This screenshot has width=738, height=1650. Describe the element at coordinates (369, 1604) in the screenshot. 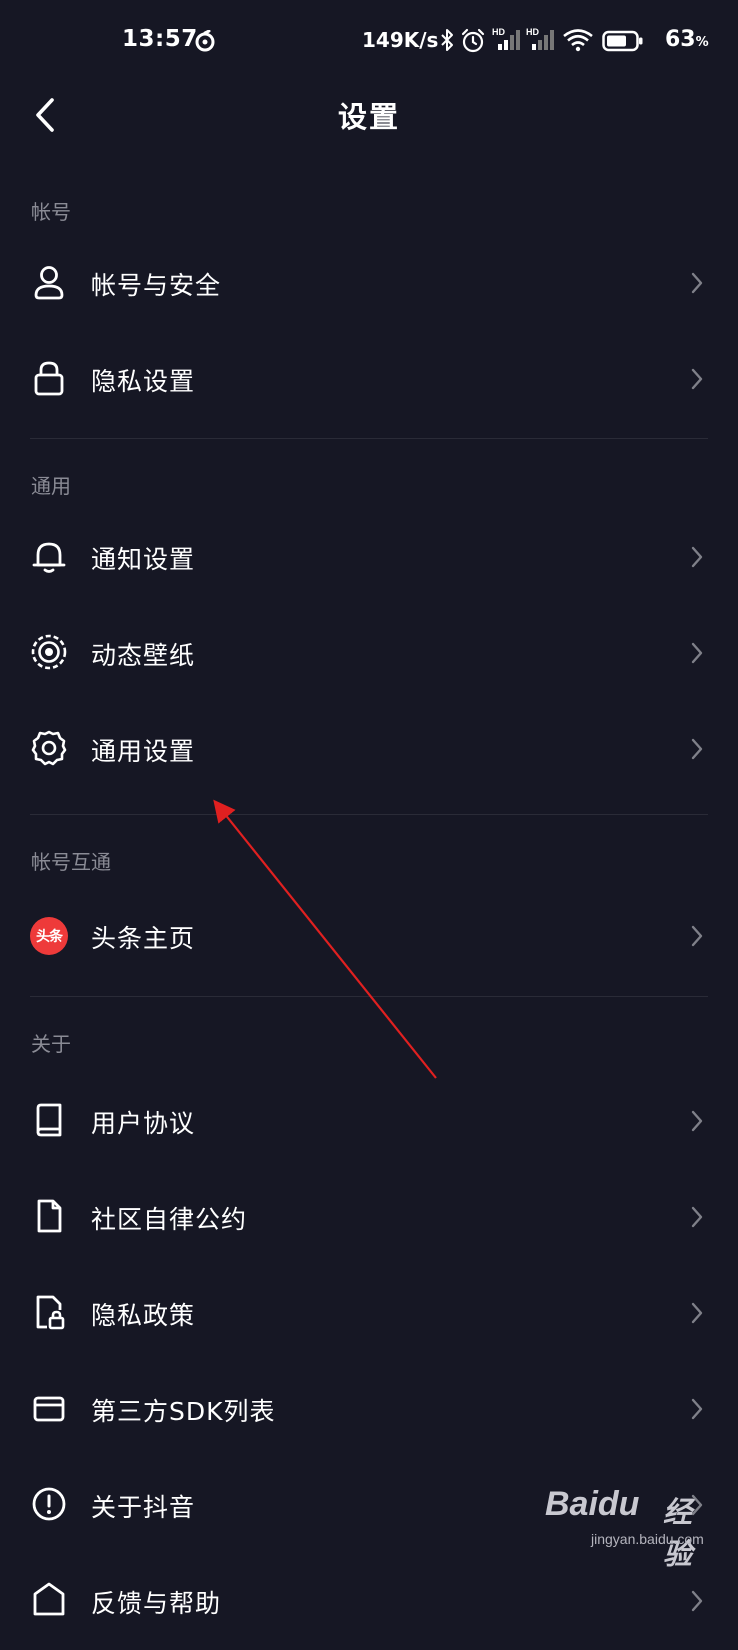

I see `settings-item-feedback-help: 反馈与帮助` at that location.